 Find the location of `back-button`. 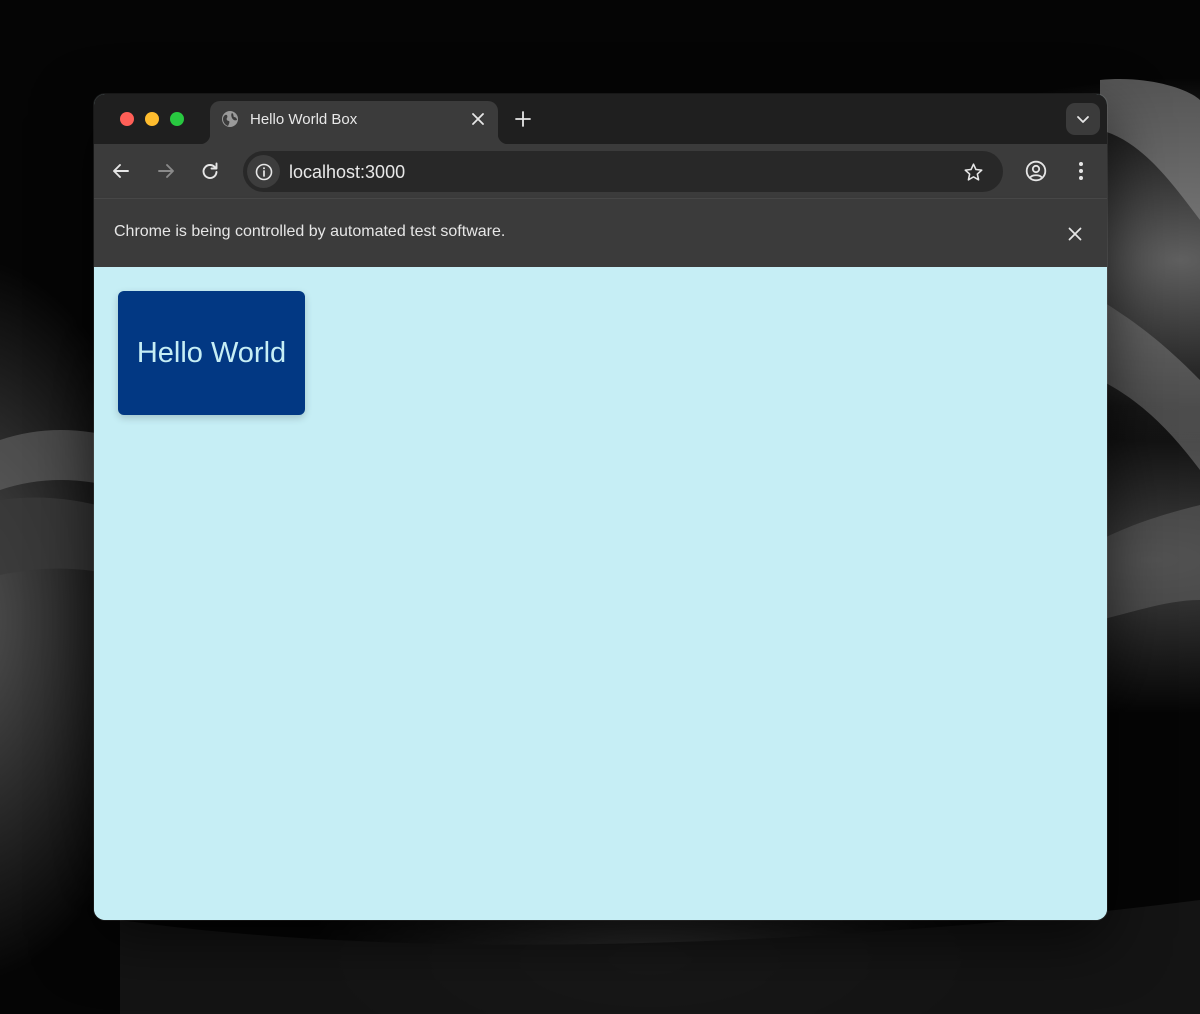

back-button is located at coordinates (121, 171).